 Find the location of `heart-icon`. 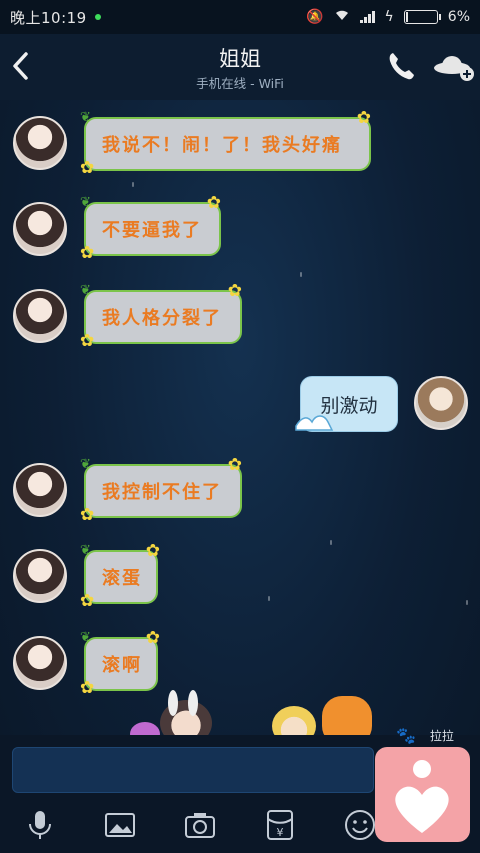

heart-icon is located at coordinates (422, 796).